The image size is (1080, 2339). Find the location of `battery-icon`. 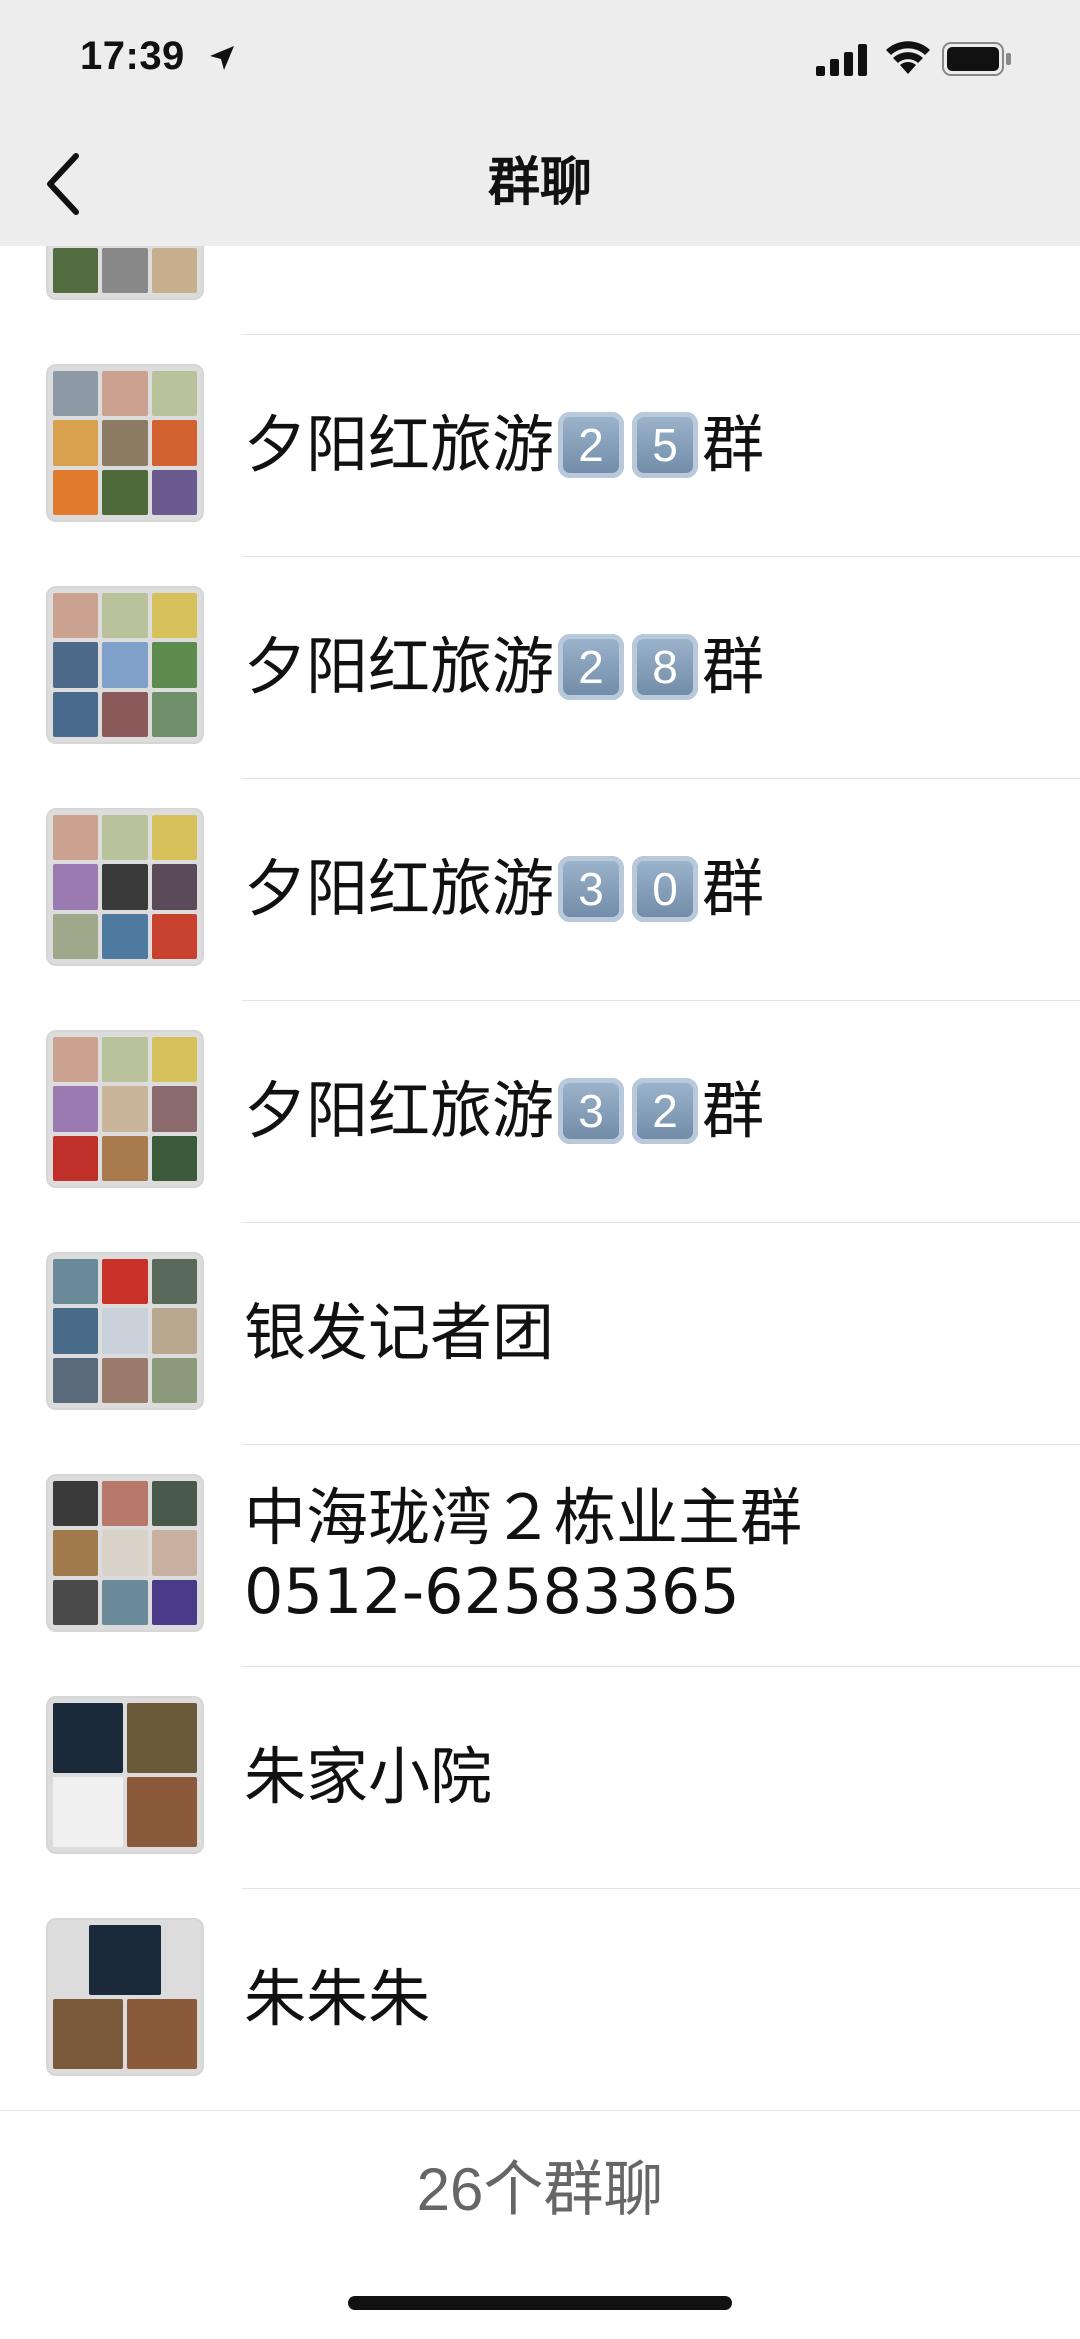

battery-icon is located at coordinates (976, 59).